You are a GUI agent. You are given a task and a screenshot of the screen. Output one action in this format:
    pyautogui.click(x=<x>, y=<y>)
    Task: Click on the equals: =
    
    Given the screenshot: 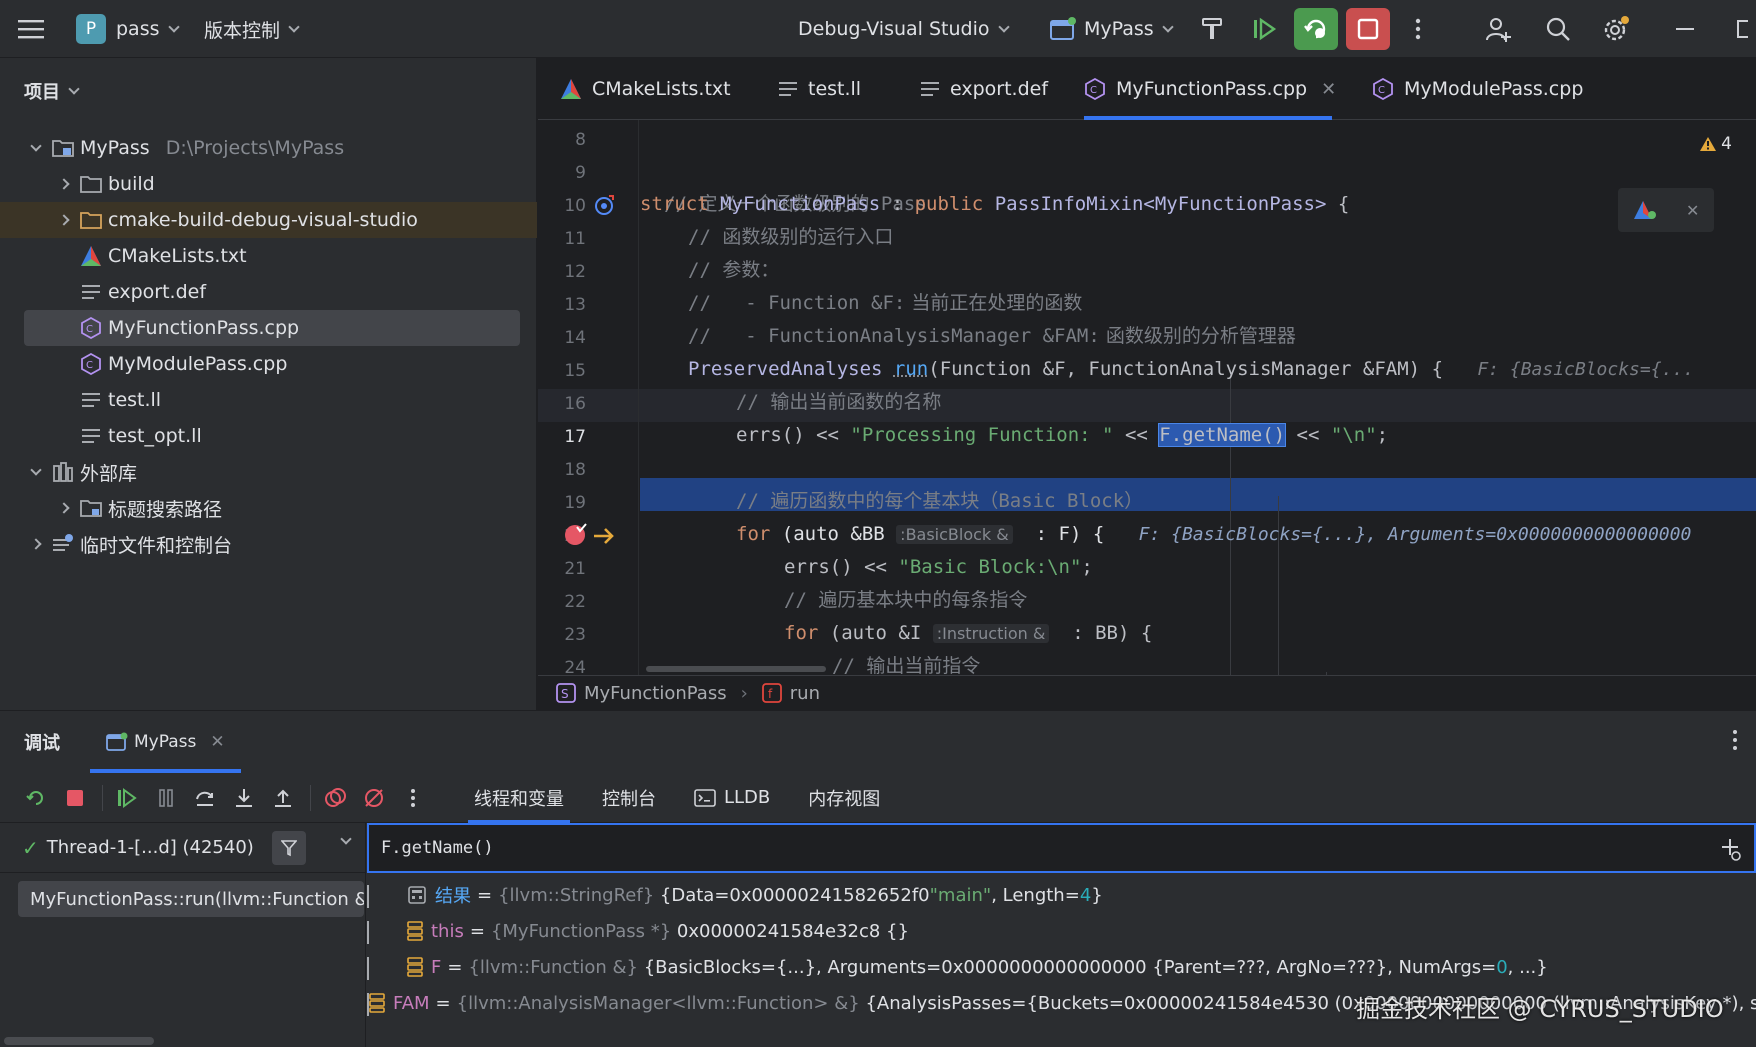 What is the action you would take?
    pyautogui.click(x=484, y=895)
    